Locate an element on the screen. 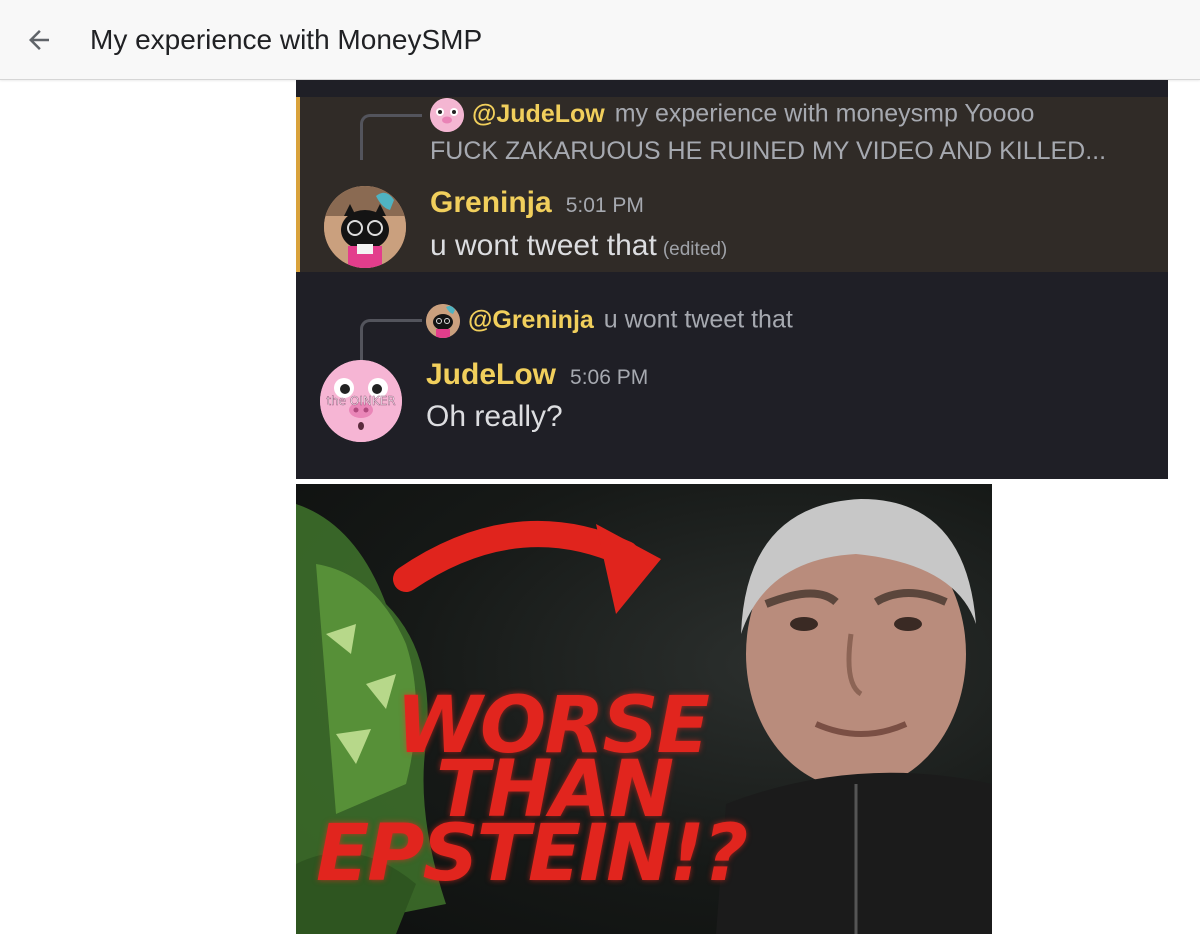 Image resolution: width=1200 pixels, height=939 pixels. reply-preview: @Greninja u wont tweet that is located at coordinates (787, 321).